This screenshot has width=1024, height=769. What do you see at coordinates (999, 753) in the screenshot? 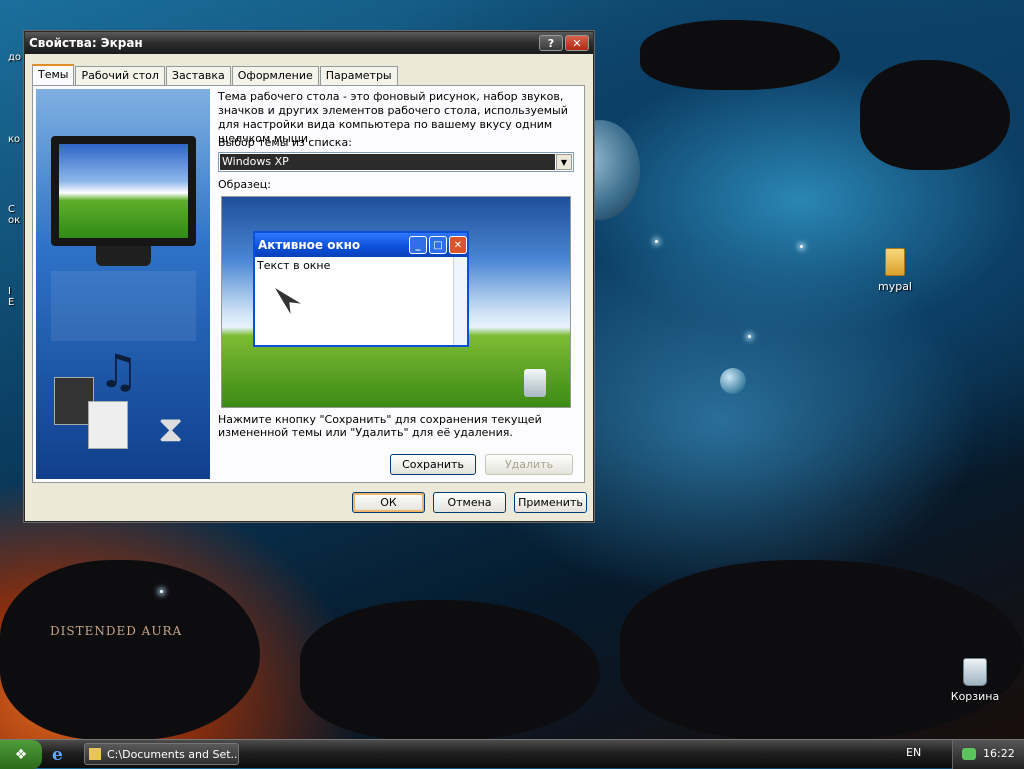
I see `clock: 16:22` at bounding box center [999, 753].